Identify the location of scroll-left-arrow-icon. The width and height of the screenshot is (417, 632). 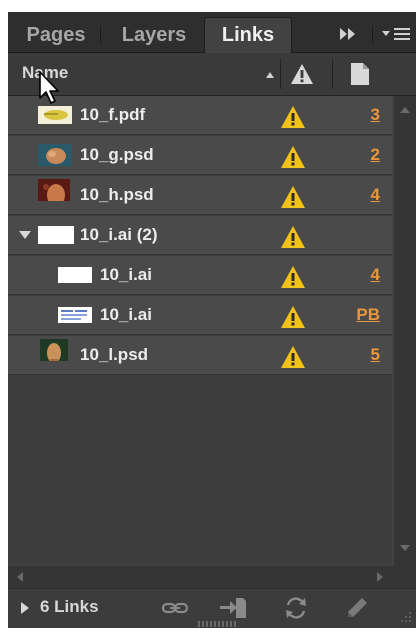
(20, 577).